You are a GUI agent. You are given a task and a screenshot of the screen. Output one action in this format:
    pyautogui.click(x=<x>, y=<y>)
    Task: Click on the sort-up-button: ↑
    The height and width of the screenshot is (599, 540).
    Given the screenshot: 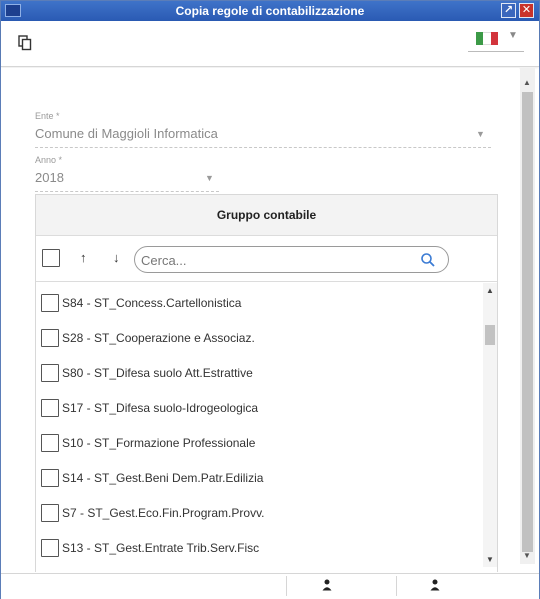 What is the action you would take?
    pyautogui.click(x=83, y=257)
    